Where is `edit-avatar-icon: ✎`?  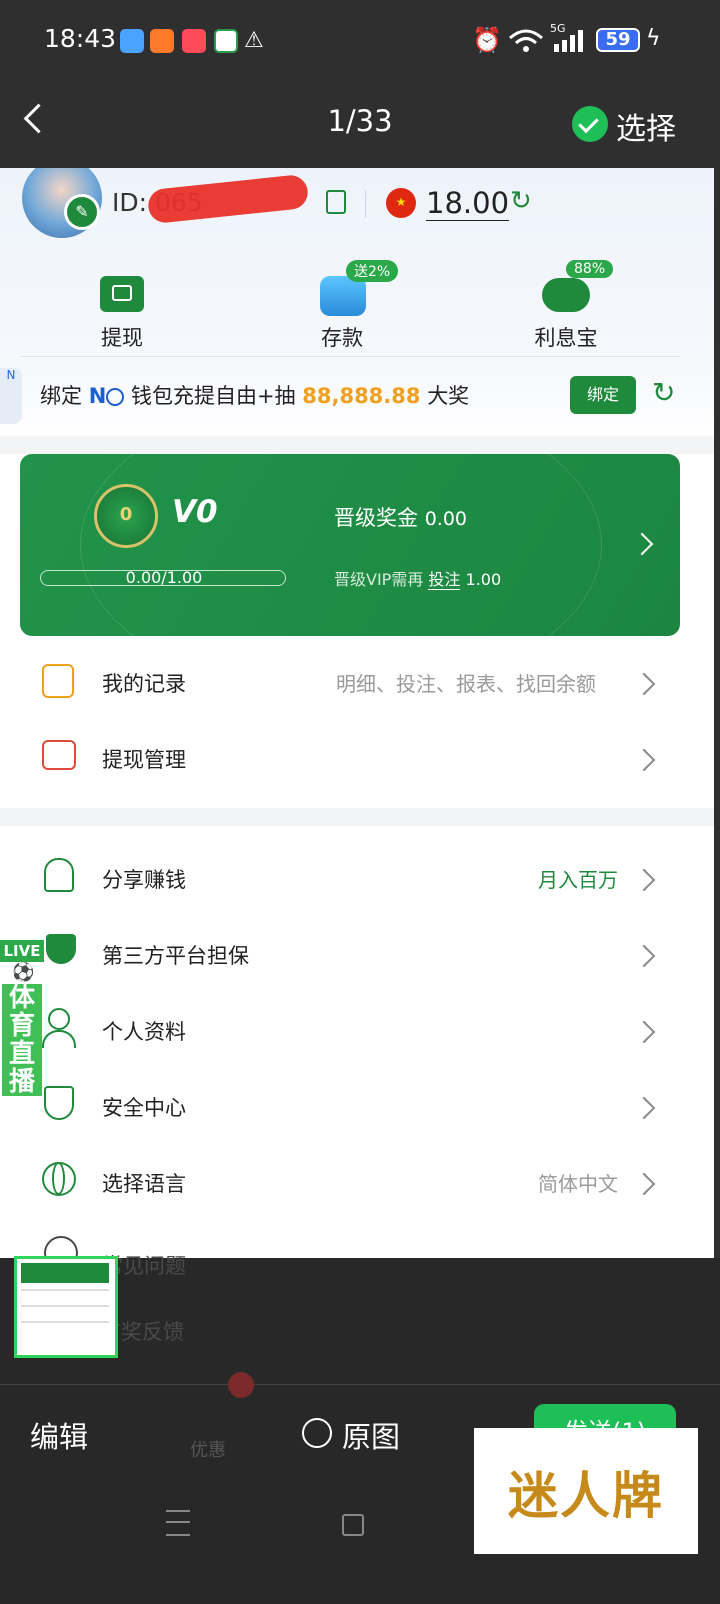 edit-avatar-icon: ✎ is located at coordinates (82, 212).